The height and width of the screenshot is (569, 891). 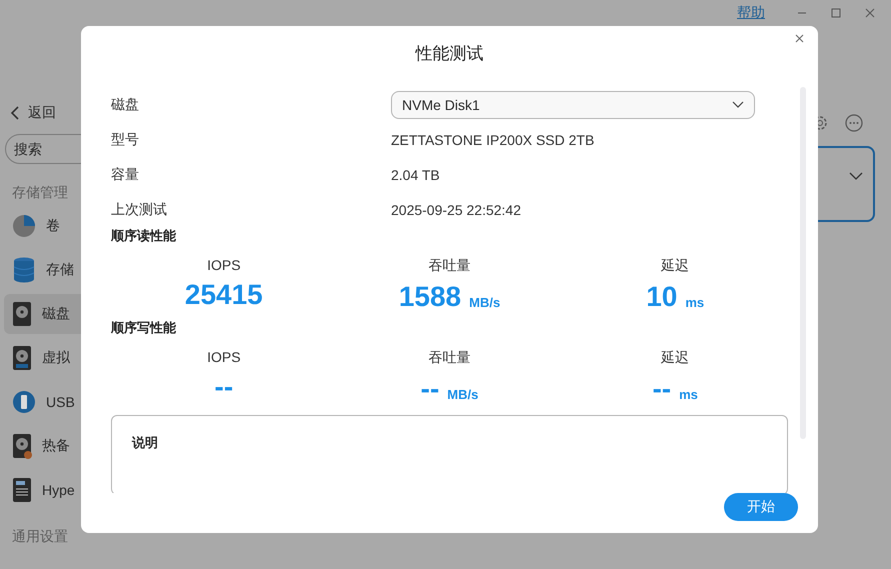 I want to click on chevron-left-icon, so click(x=15, y=113).